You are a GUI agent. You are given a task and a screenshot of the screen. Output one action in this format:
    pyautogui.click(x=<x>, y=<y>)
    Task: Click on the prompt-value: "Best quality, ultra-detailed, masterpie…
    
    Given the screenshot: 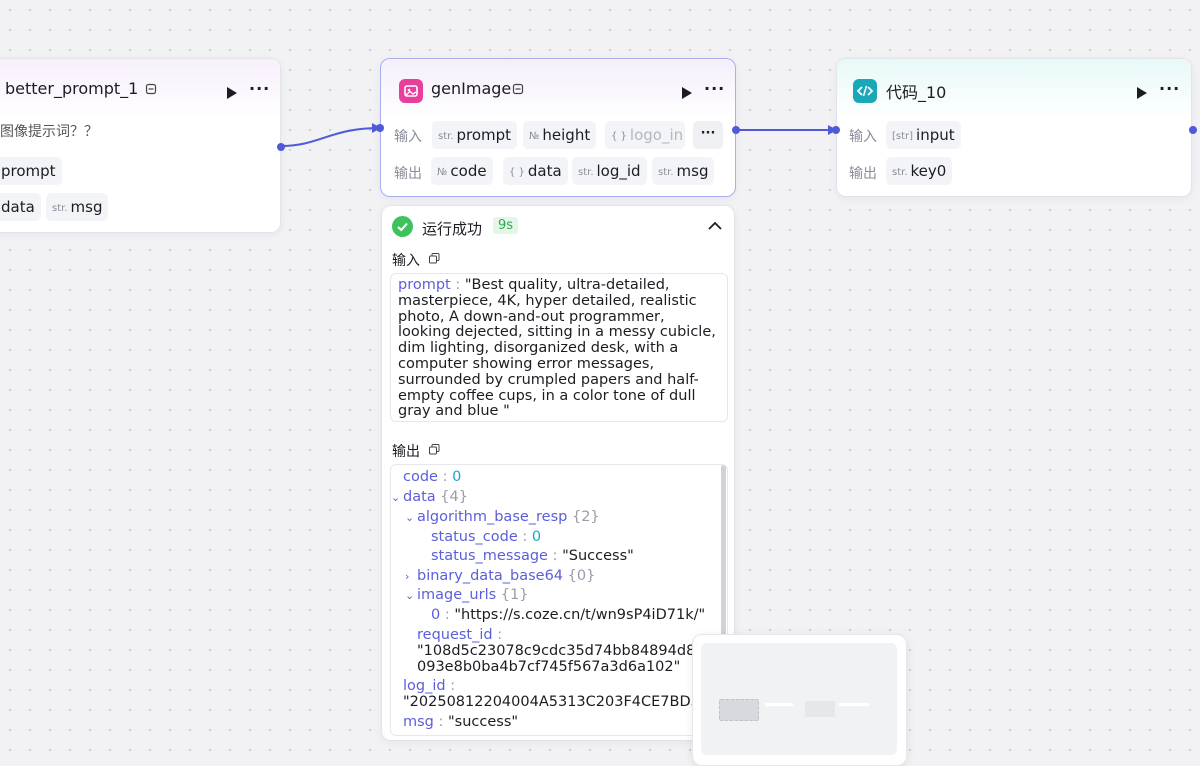 What is the action you would take?
    pyautogui.click(x=557, y=348)
    